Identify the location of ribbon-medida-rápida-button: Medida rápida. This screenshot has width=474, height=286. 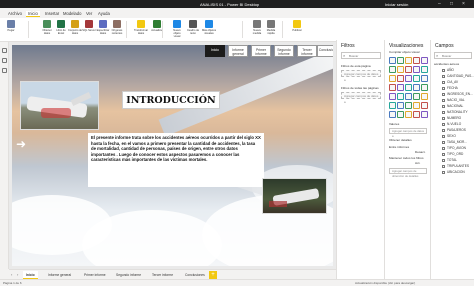
(271, 29).